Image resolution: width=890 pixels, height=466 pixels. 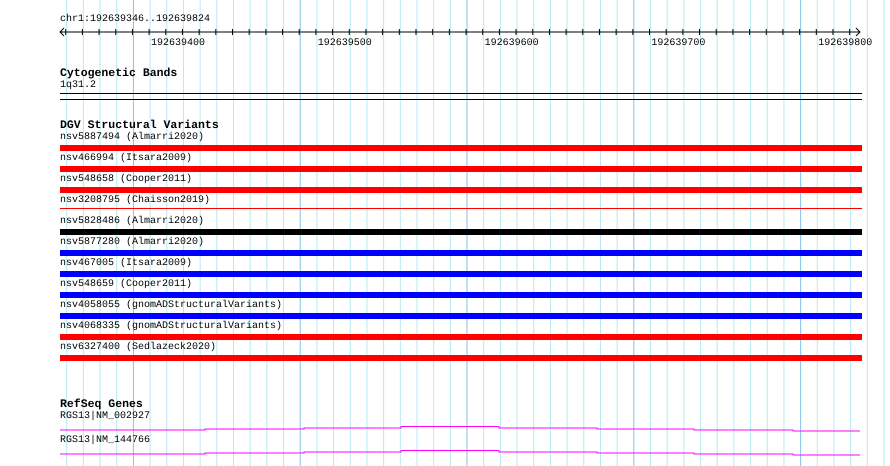 What do you see at coordinates (345, 44) in the screenshot?
I see `ruler-label: 192639500` at bounding box center [345, 44].